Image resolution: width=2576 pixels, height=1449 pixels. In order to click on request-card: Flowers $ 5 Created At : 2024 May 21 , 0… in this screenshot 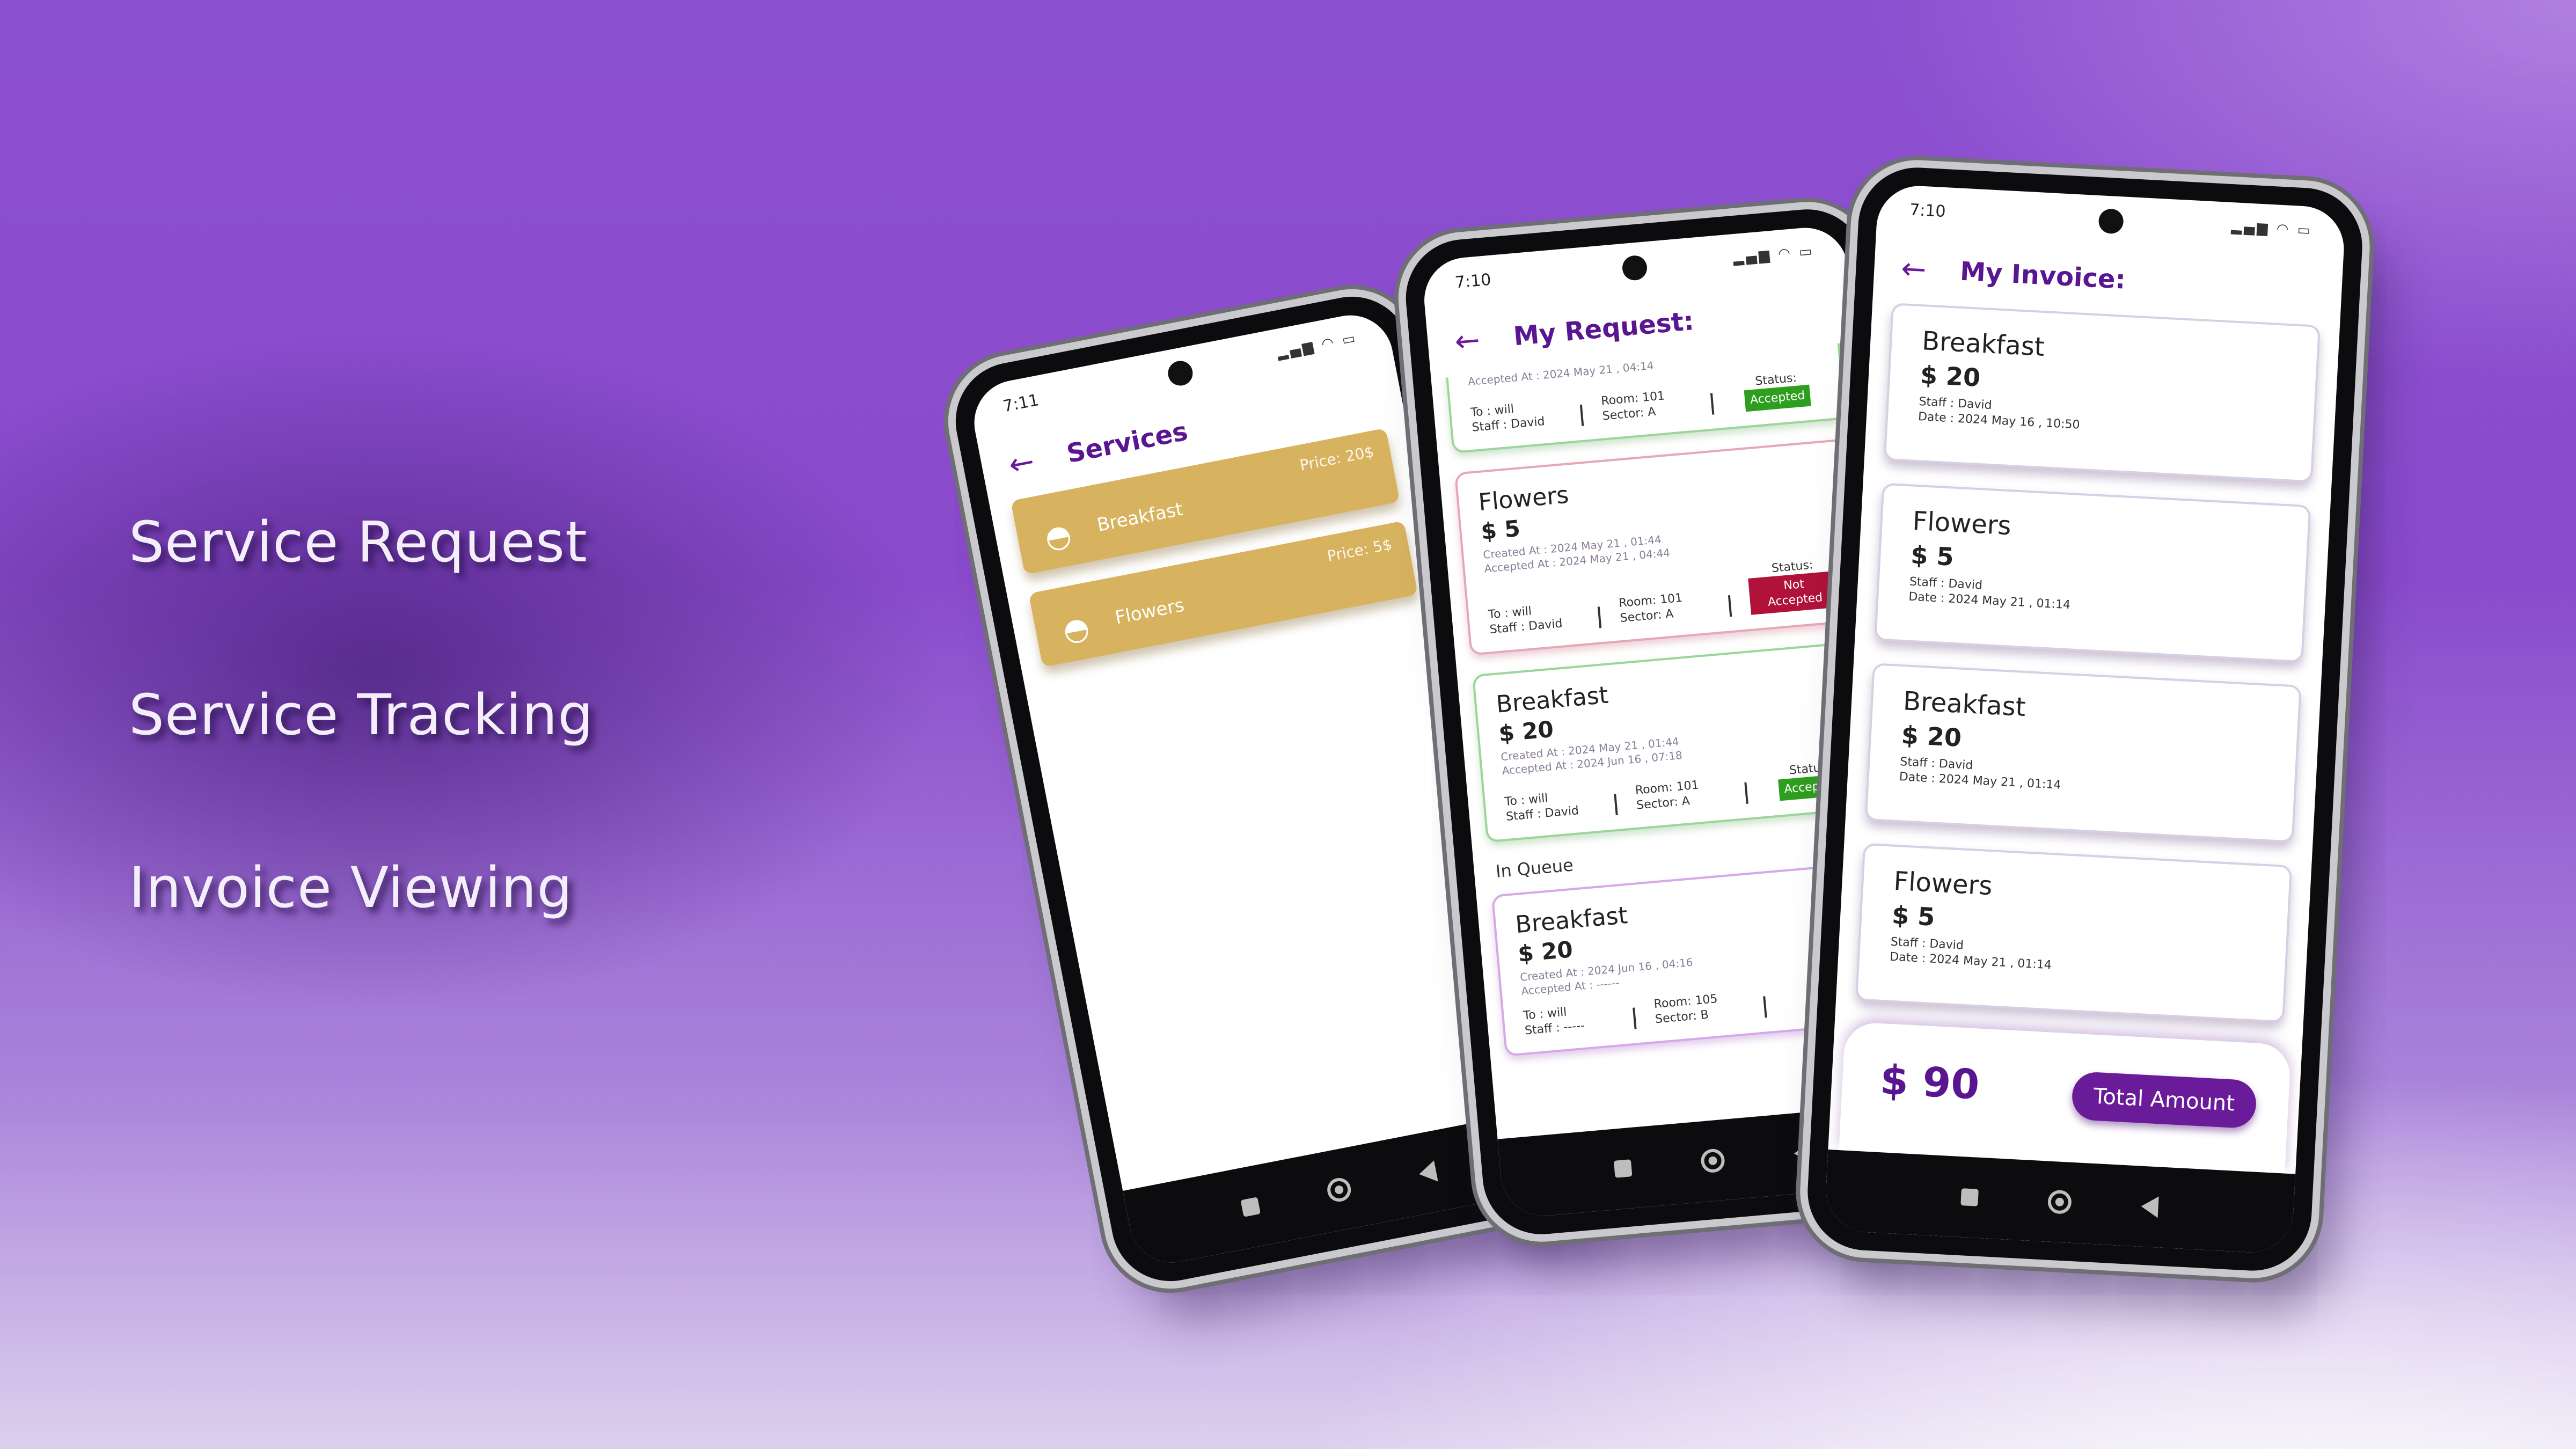, I will do `click(1659, 547)`.